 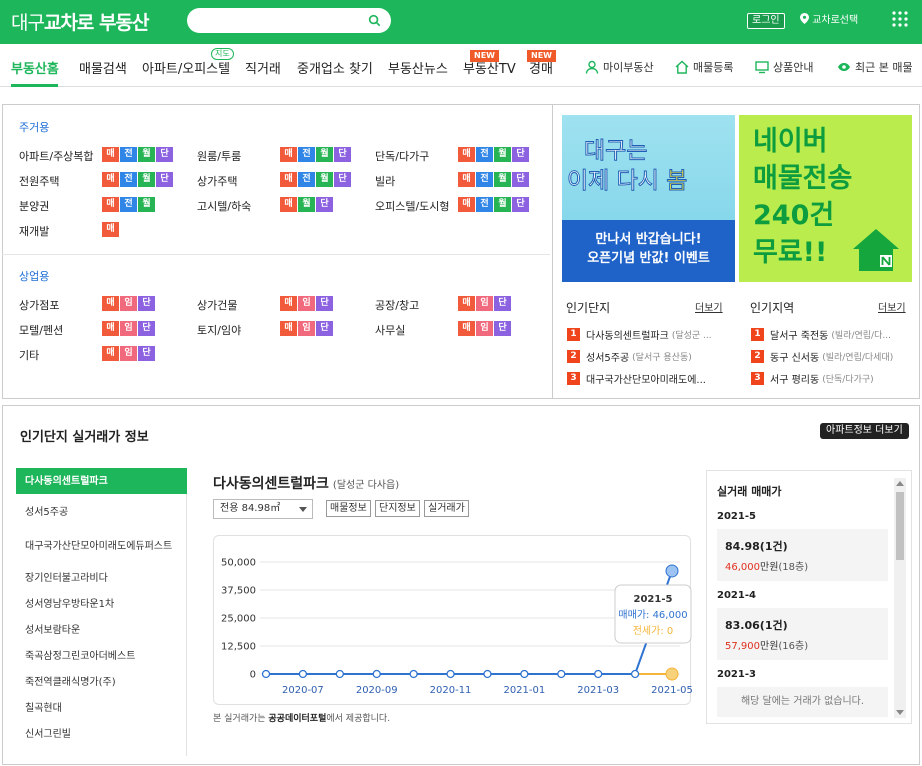 What do you see at coordinates (224, 206) in the screenshot?
I see `category-label: 고시텔/하숙` at bounding box center [224, 206].